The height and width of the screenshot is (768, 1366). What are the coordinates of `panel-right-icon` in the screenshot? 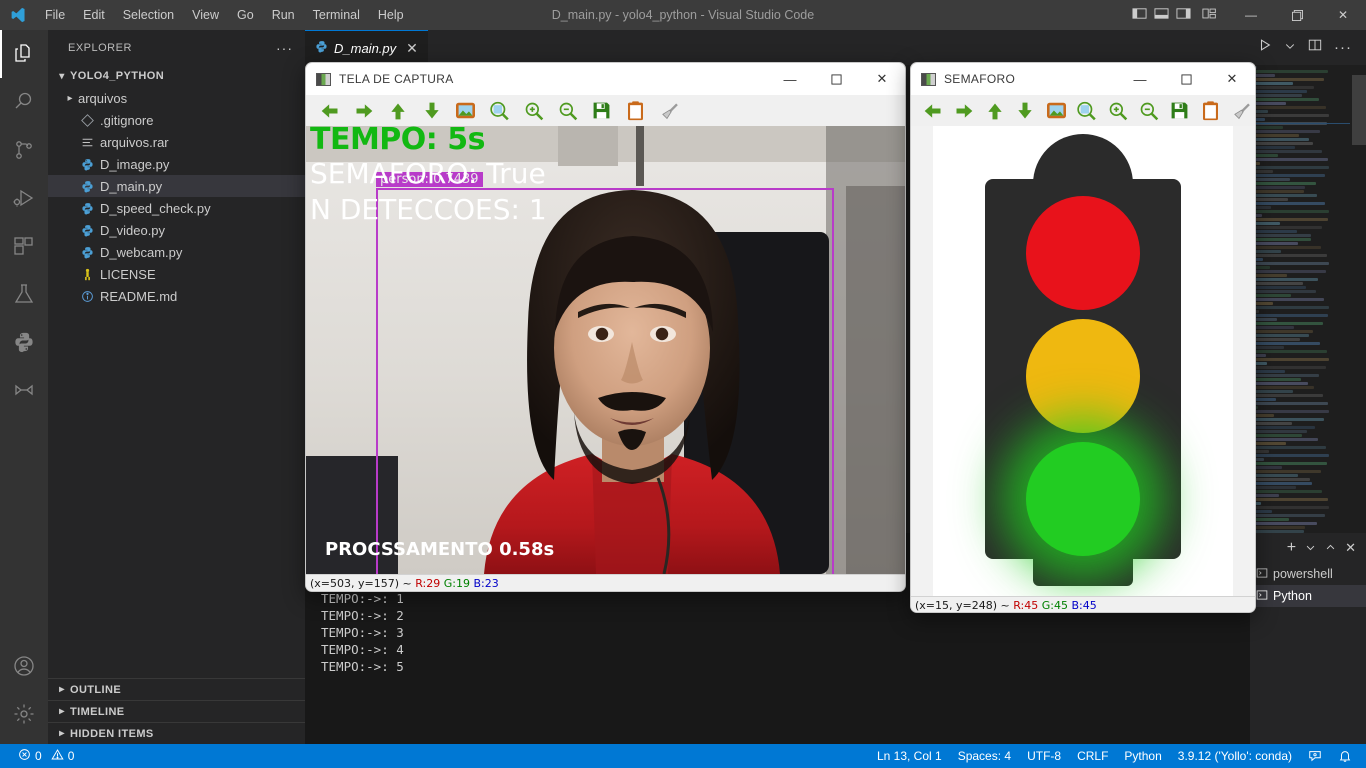 It's located at (1183, 15).